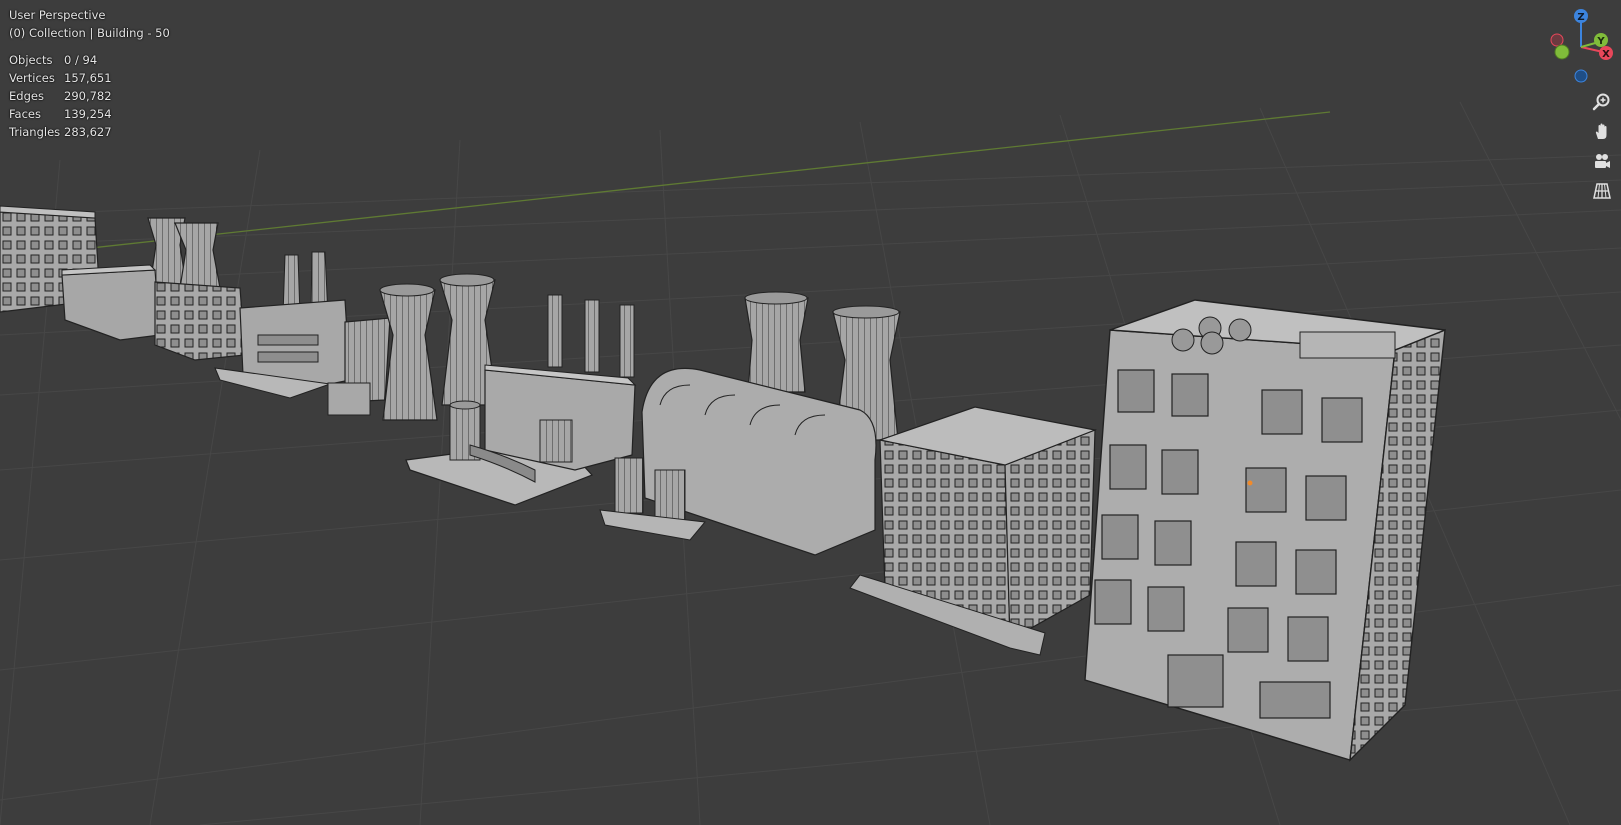  I want to click on zoom-button, so click(1602, 102).